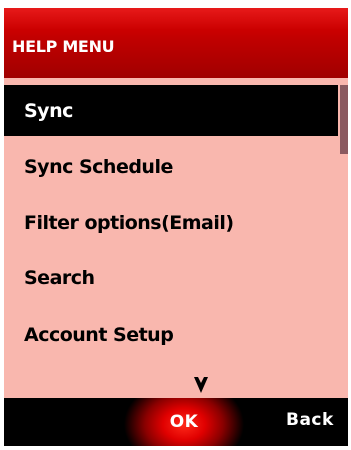  I want to click on page-title: HELP MENU, so click(63, 46).